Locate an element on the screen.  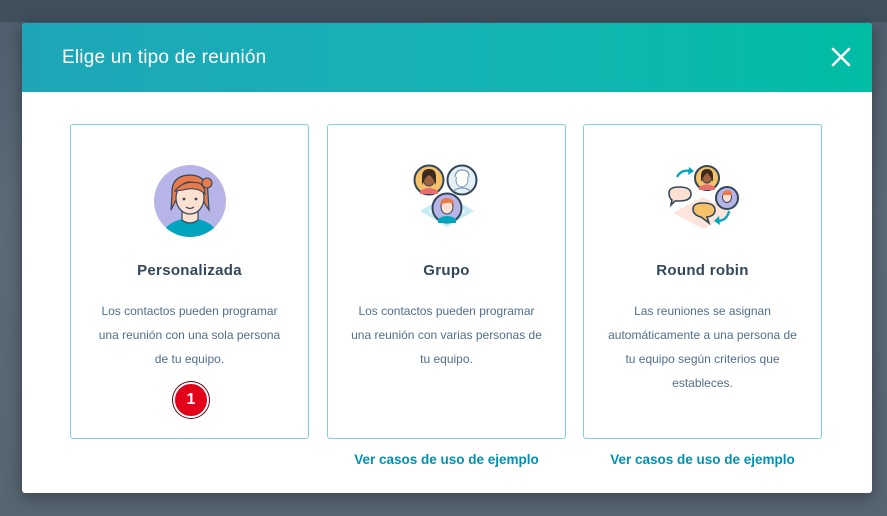
card-title: Round robin is located at coordinates (702, 270).